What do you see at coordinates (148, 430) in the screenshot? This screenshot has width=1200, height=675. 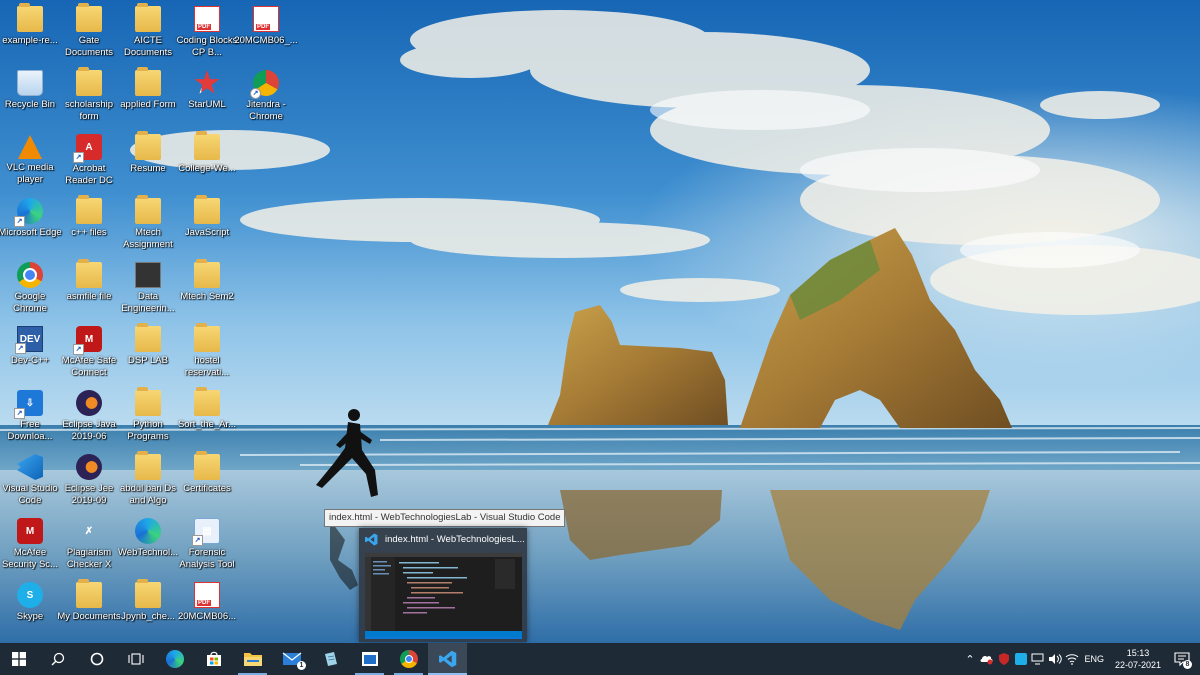 I see `desktop-icon-label: Python Programs` at bounding box center [148, 430].